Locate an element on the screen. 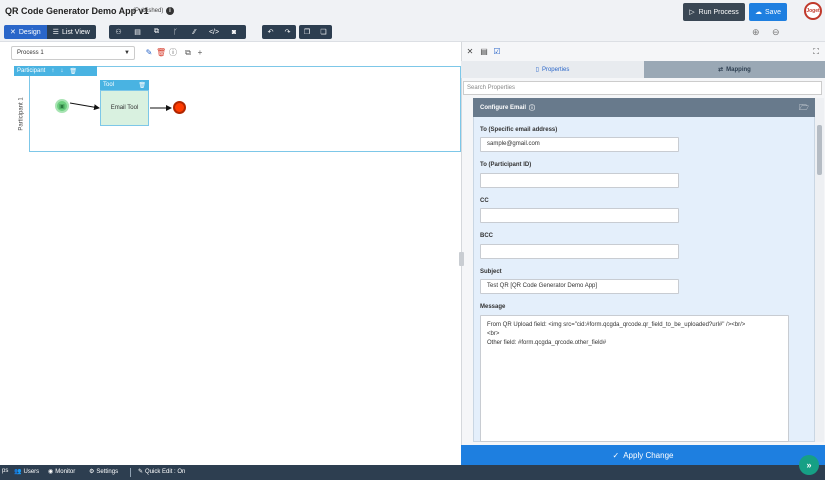 This screenshot has width=825, height=480. checkbox-icon: ☑ is located at coordinates (497, 52).